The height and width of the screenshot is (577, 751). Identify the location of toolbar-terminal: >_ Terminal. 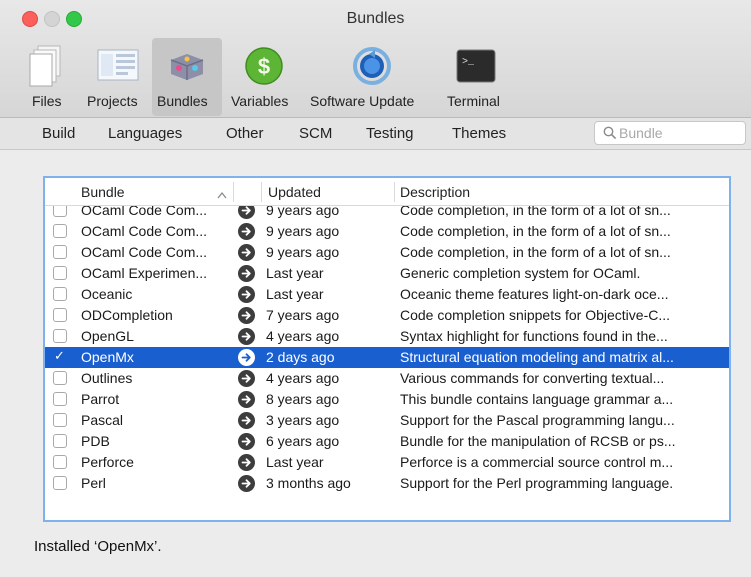
(476, 77).